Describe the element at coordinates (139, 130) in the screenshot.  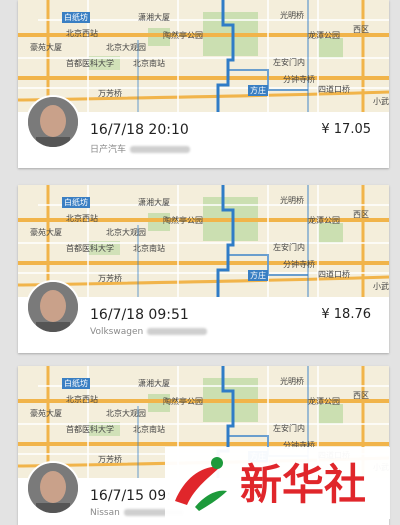
I see `ride-datetime: 16/7/18 20:10` at that location.